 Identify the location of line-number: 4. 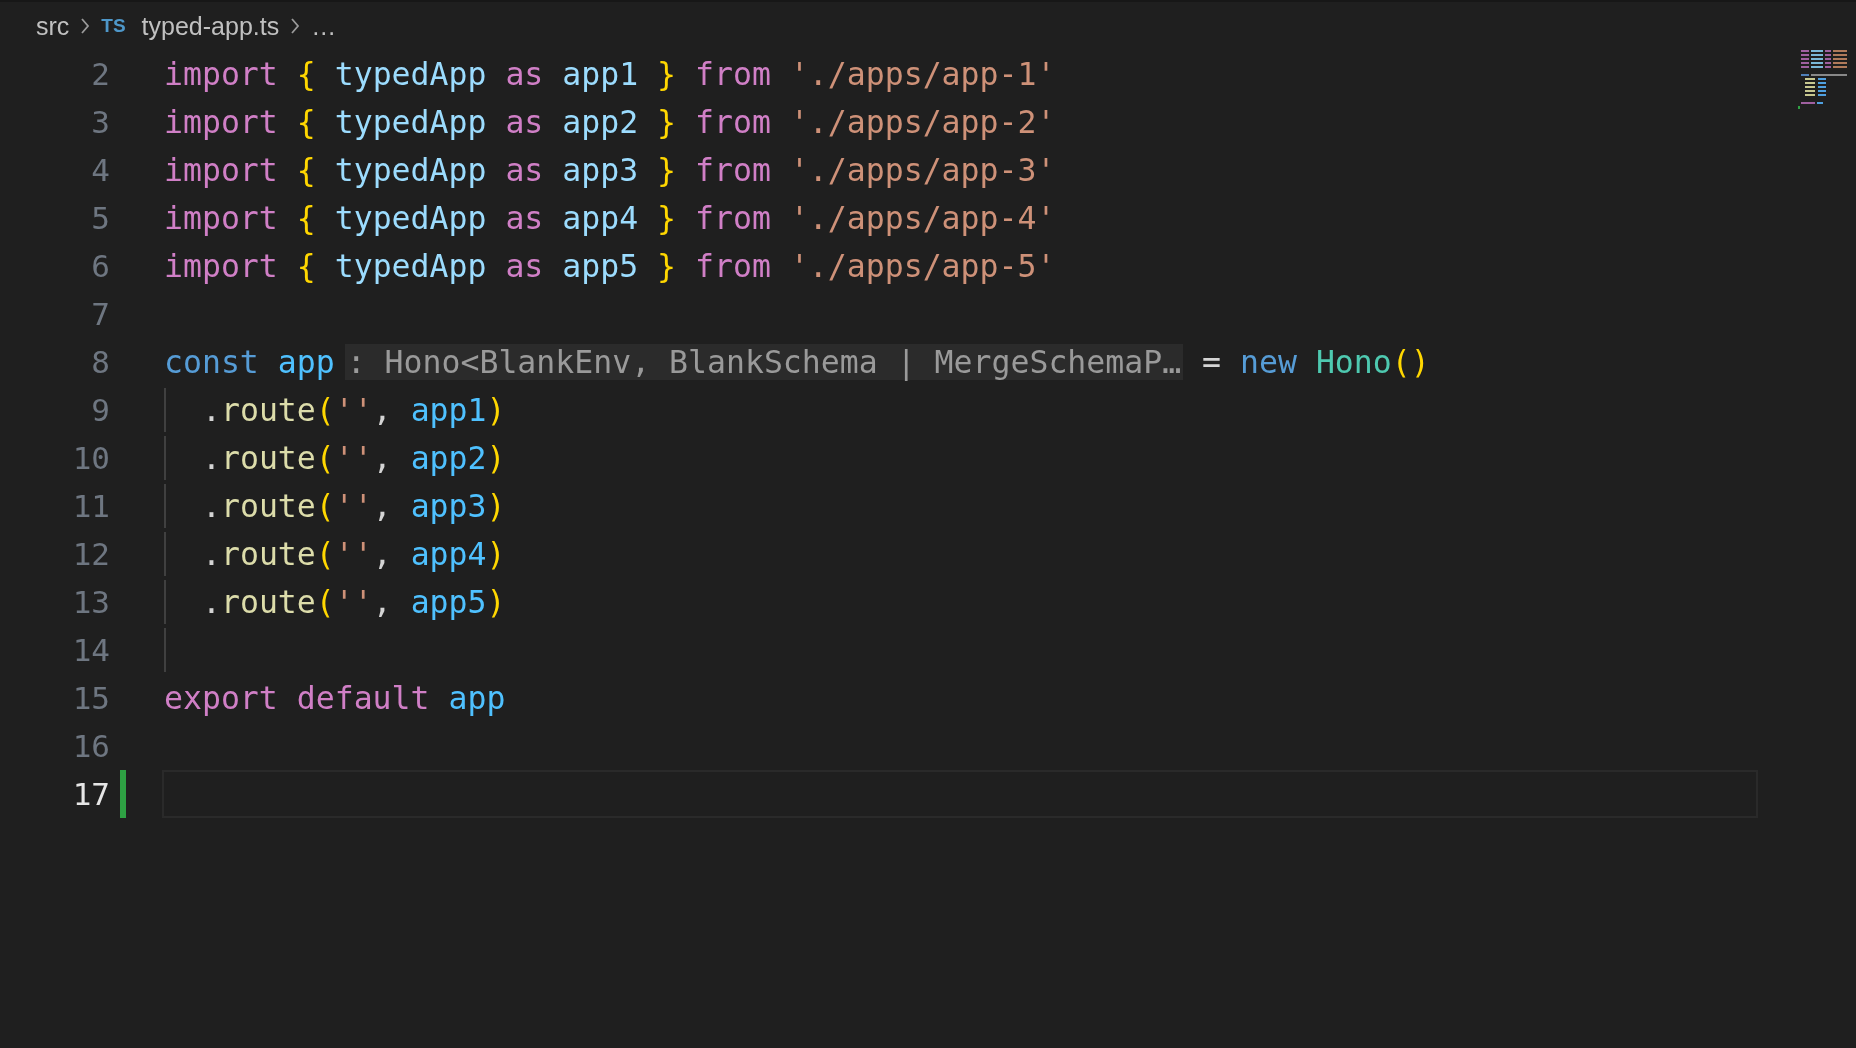
(100, 170).